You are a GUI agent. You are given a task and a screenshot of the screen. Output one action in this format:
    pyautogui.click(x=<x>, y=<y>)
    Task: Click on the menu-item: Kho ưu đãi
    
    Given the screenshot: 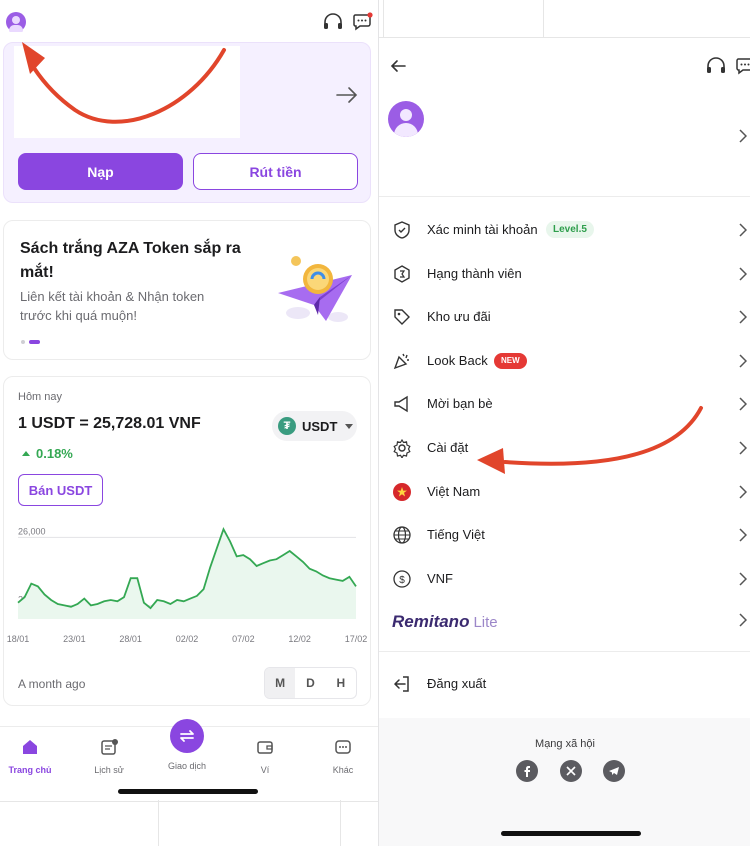 What is the action you would take?
    pyautogui.click(x=564, y=317)
    